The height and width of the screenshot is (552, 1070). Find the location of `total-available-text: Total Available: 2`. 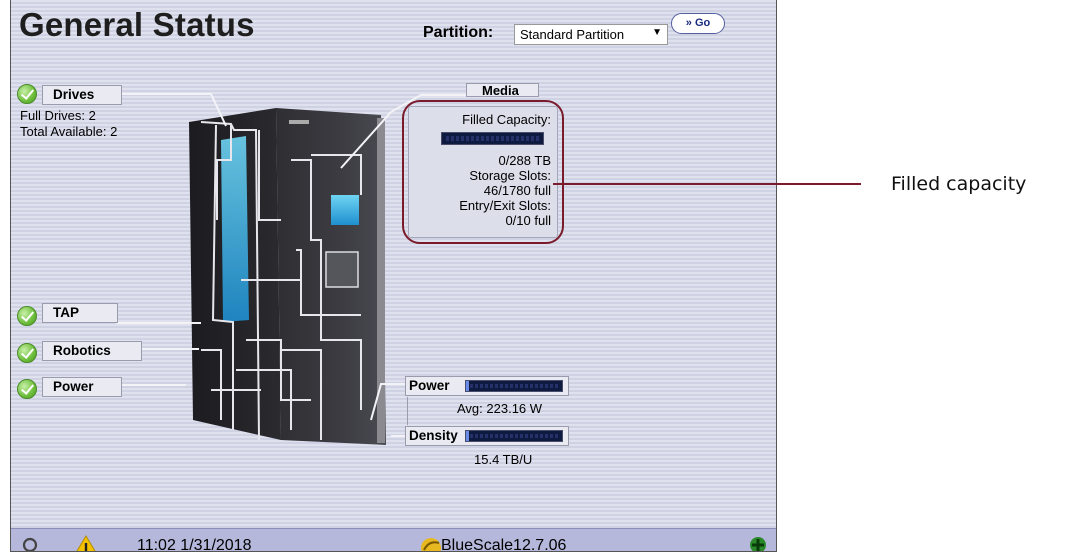

total-available-text: Total Available: 2 is located at coordinates (69, 131).